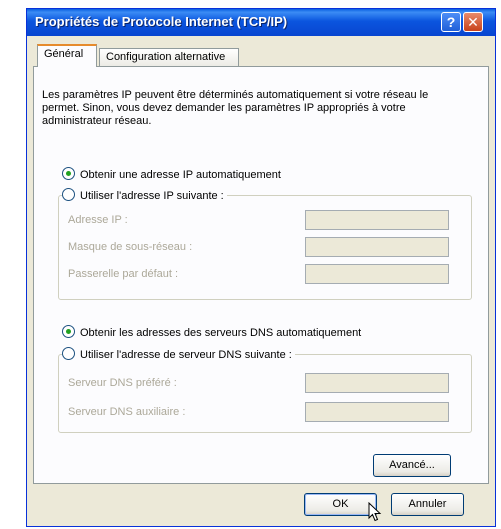 The image size is (501, 529). I want to click on tab-alternate-configuration: Configuration alternative, so click(169, 57).